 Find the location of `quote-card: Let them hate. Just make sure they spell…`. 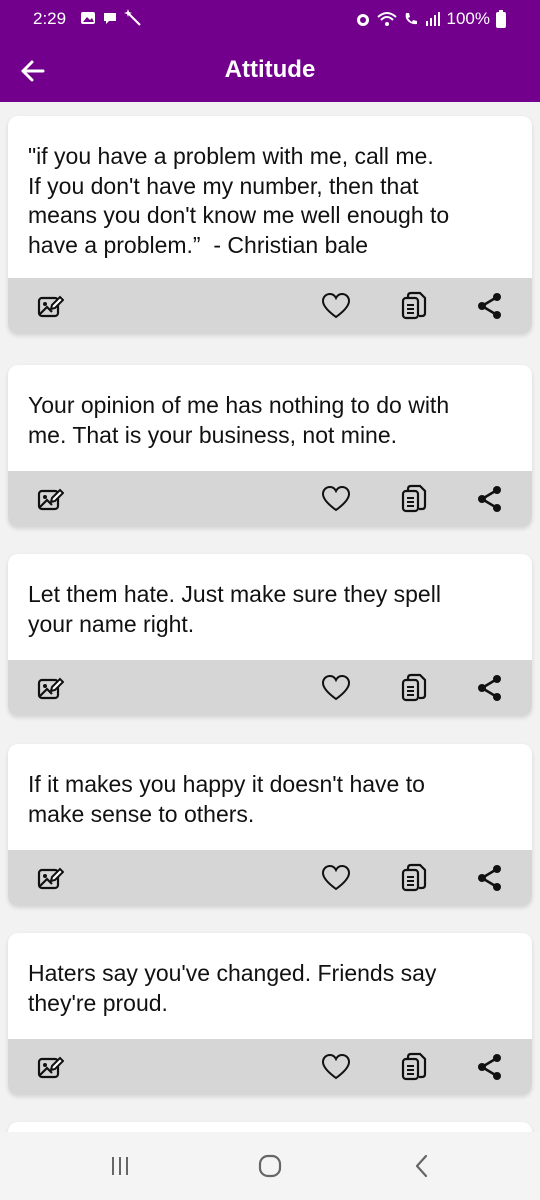

quote-card: Let them hate. Just make sure they spell… is located at coordinates (270, 635).